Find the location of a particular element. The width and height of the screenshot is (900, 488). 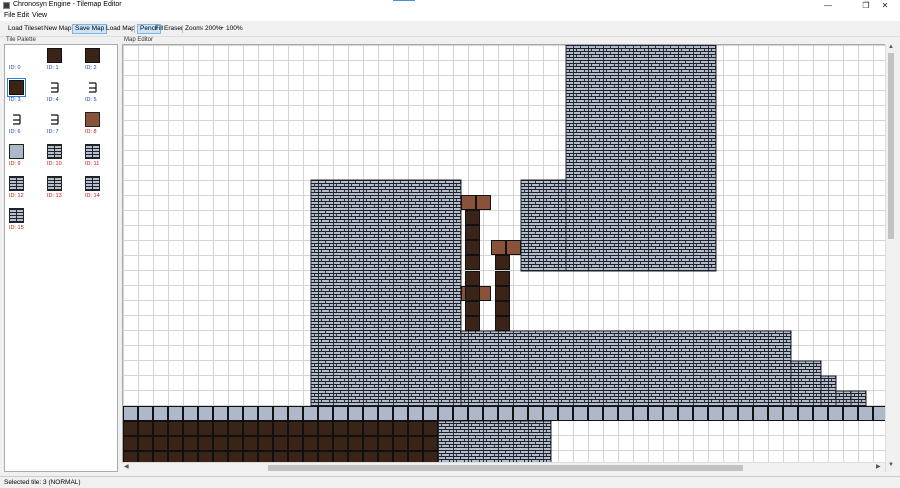

palette-tile-8: ID: 8 is located at coordinates (97, 125).